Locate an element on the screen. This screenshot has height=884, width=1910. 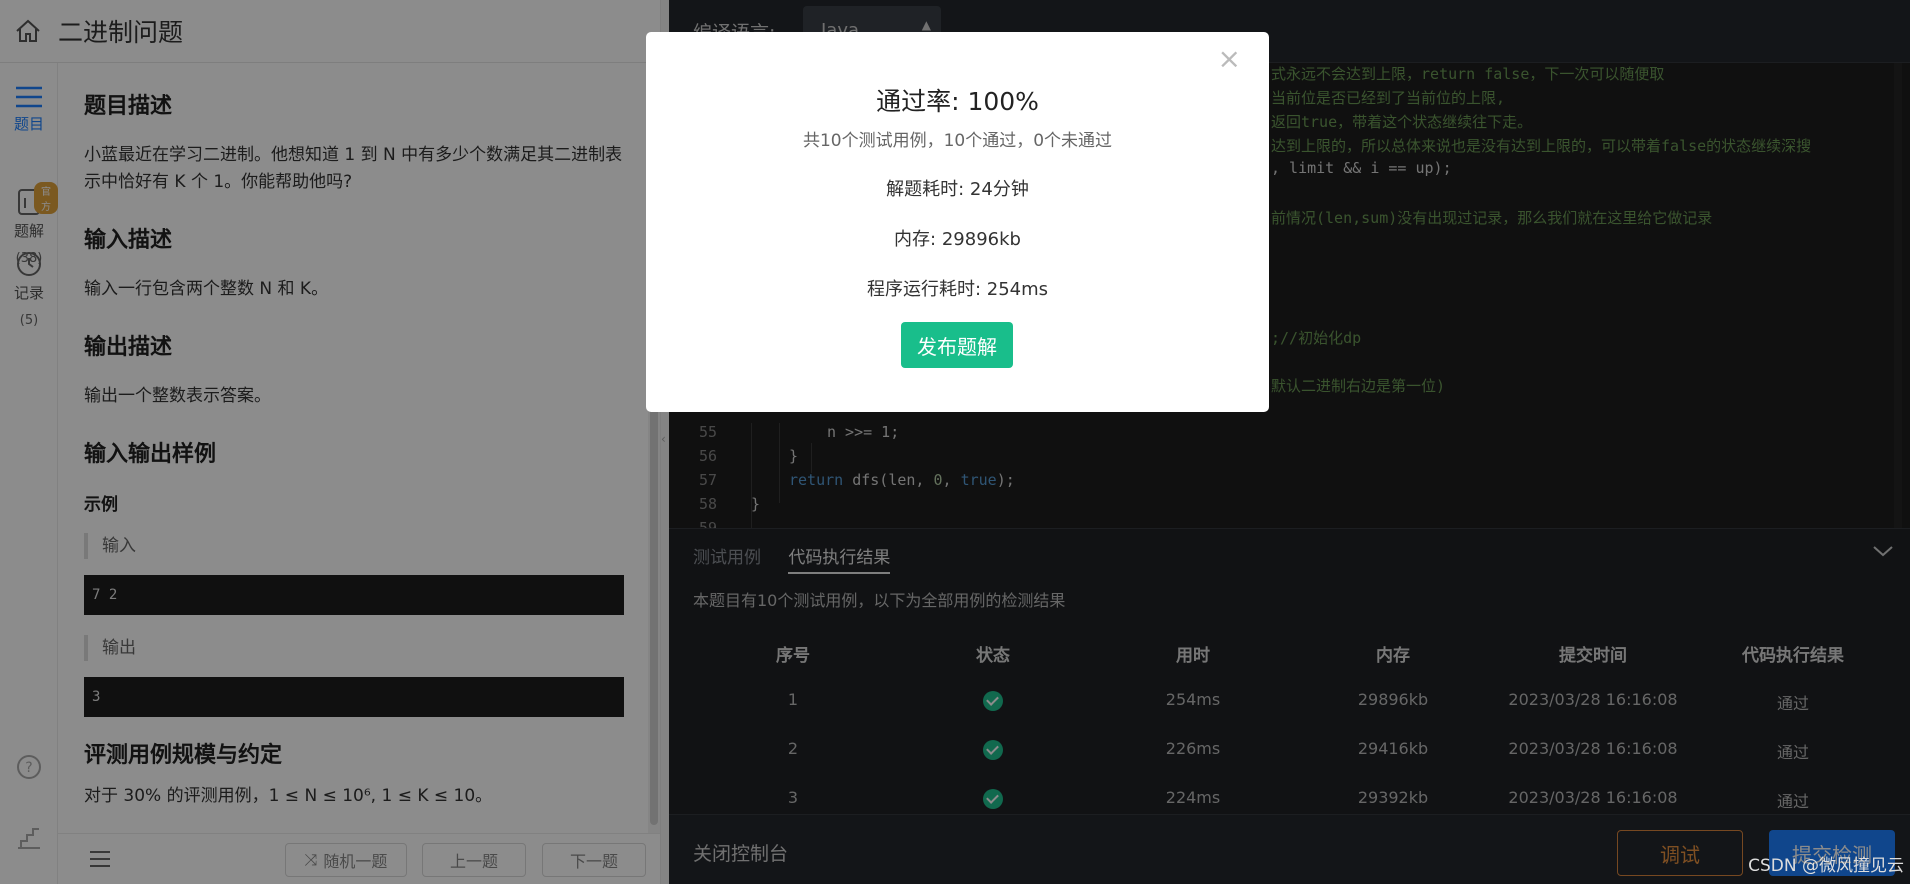
test-summary: 共10个测试用例，10个通过，0个未通过 is located at coordinates (957, 141).